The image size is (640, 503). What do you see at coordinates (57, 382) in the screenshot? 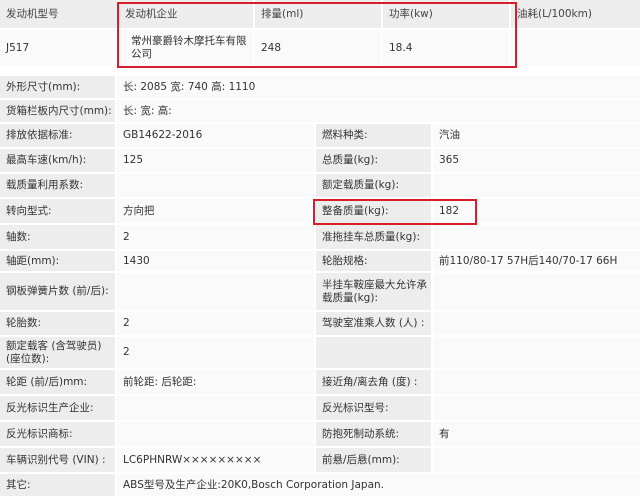
I see `spec-label: 轮距 (前/后)mm:` at bounding box center [57, 382].